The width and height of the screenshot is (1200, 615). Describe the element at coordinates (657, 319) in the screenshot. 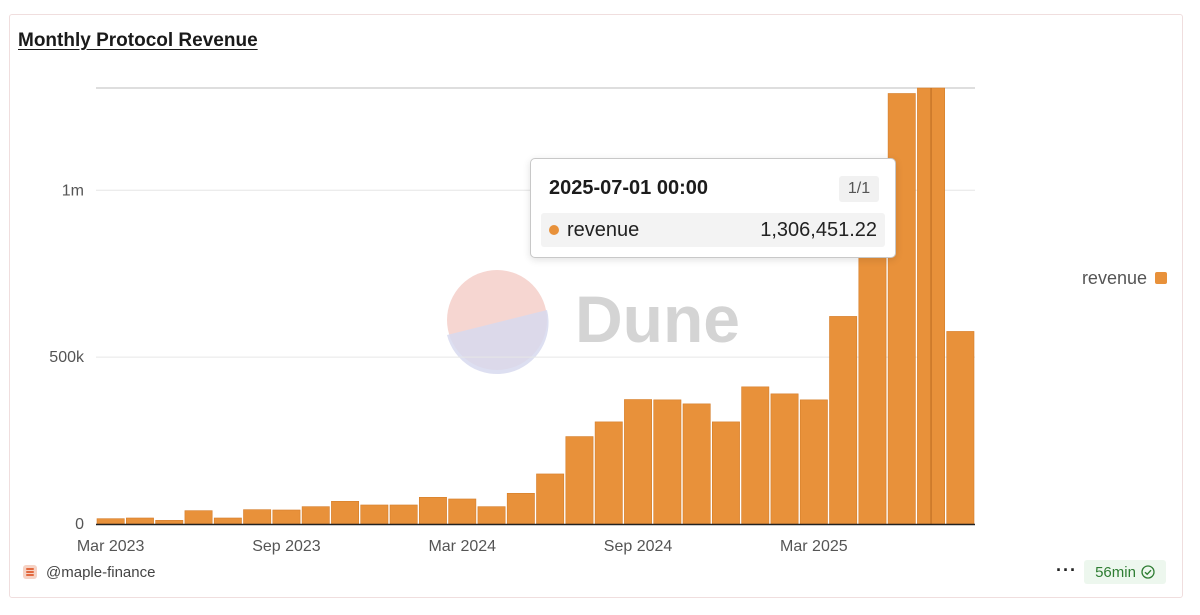

I see `dune-watermark-text: Dune` at that location.